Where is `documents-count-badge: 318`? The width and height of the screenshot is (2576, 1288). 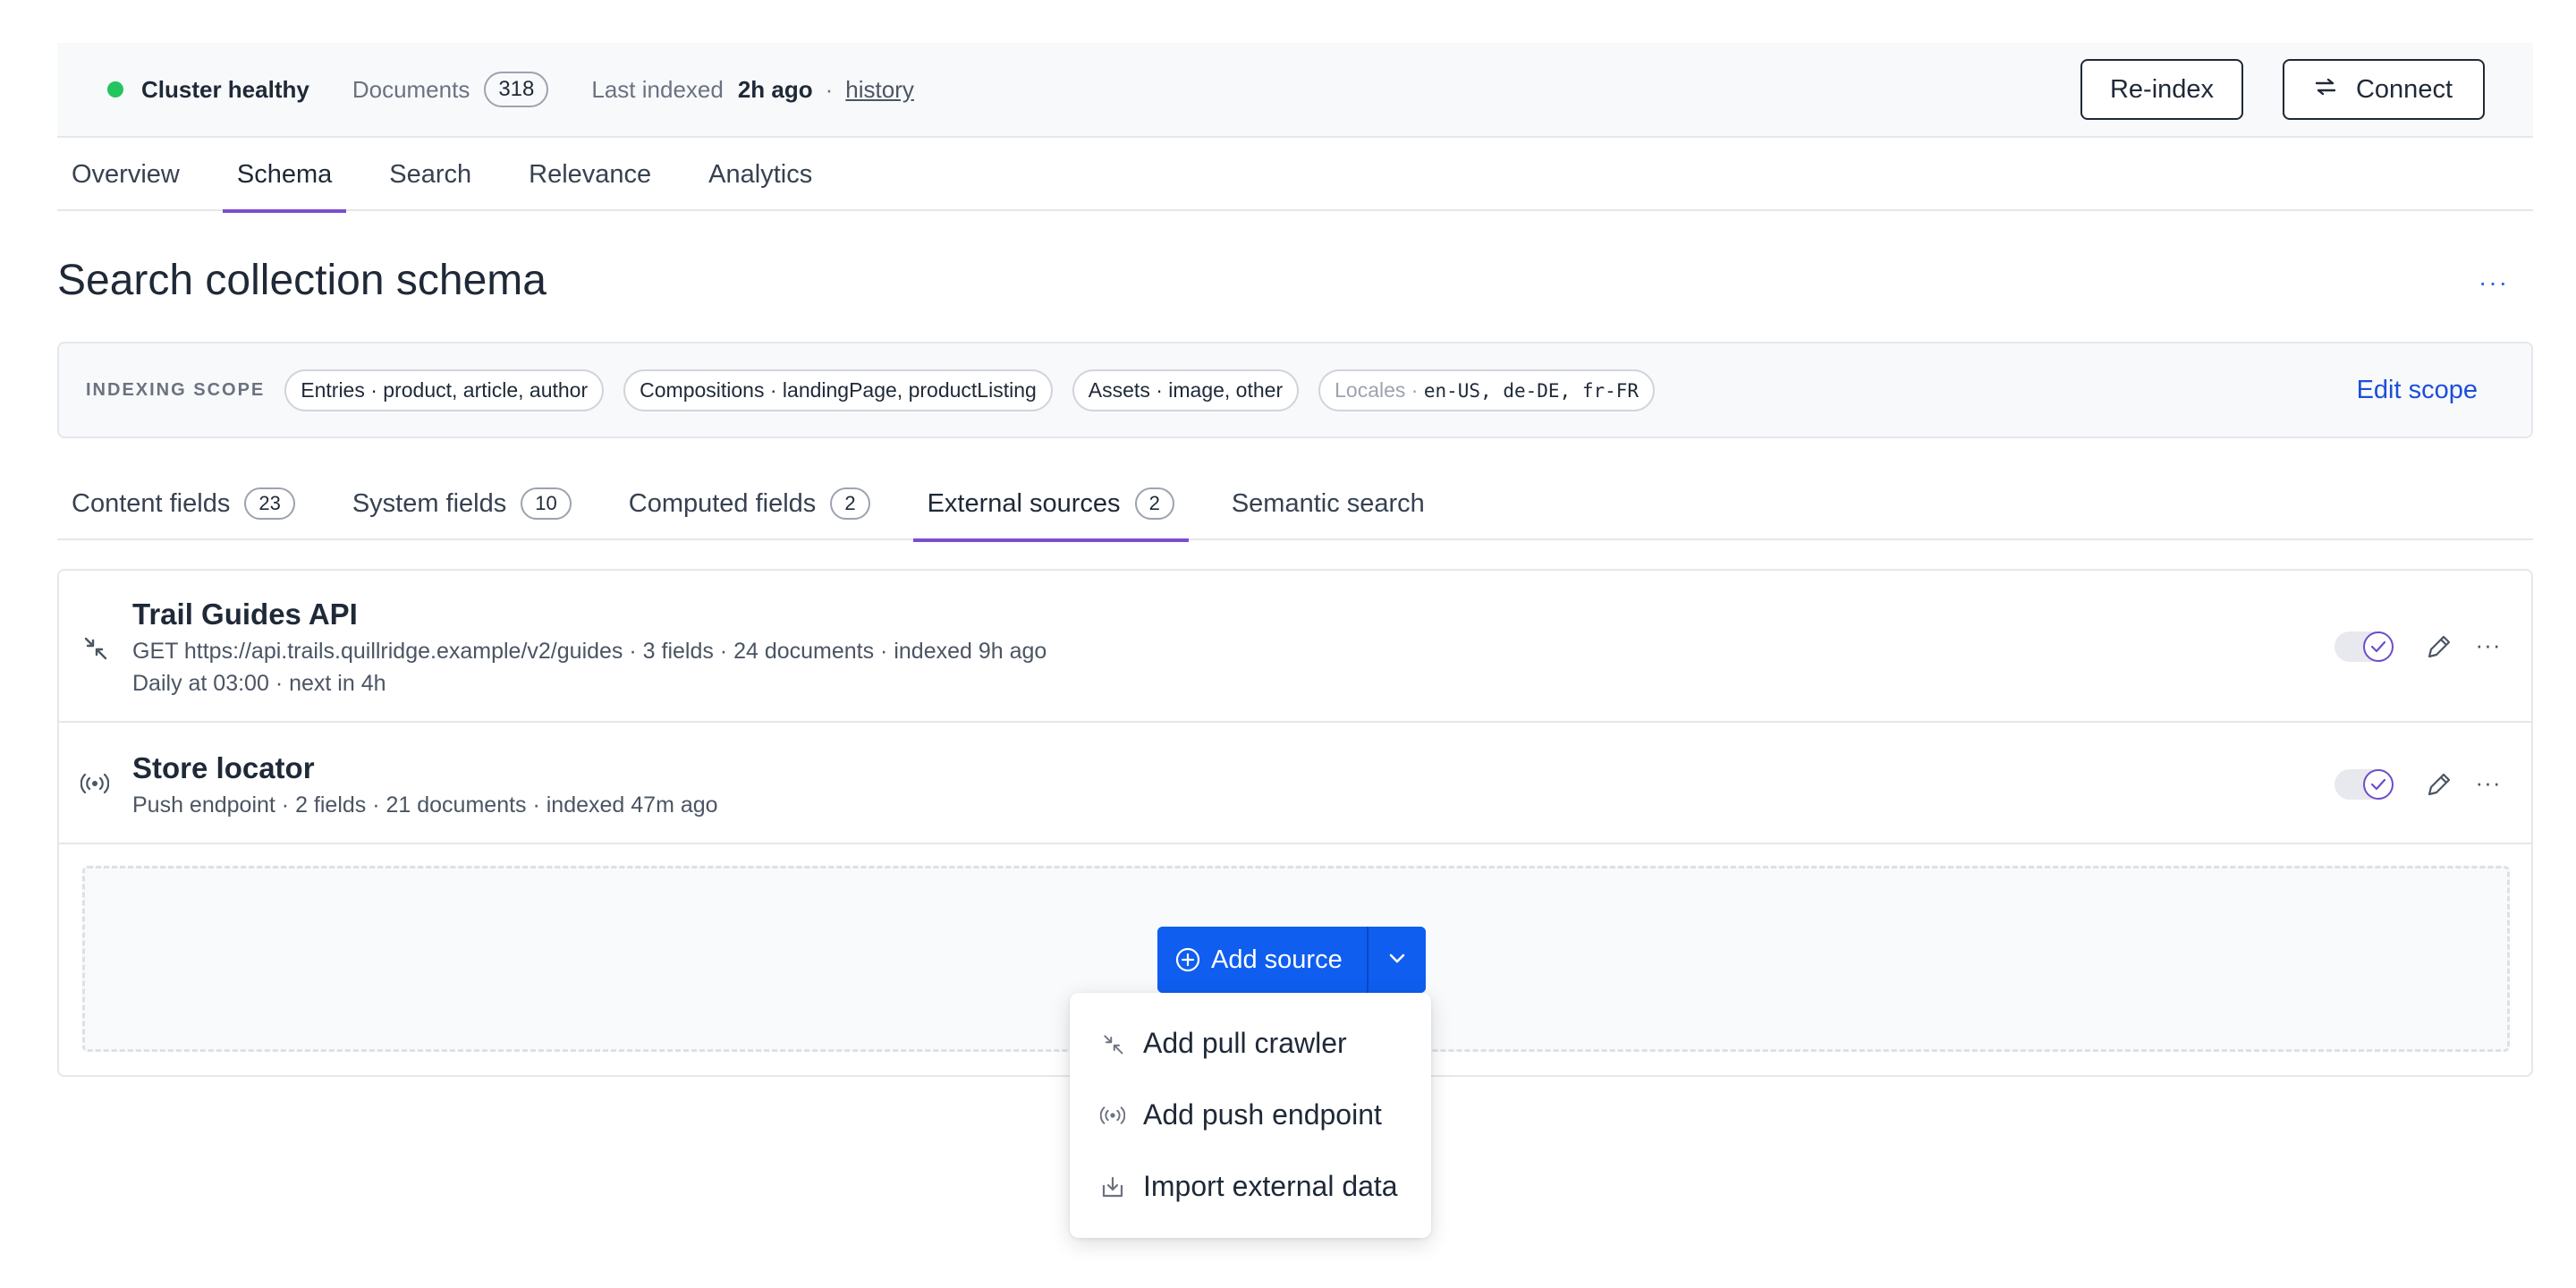 documents-count-badge: 318 is located at coordinates (516, 89).